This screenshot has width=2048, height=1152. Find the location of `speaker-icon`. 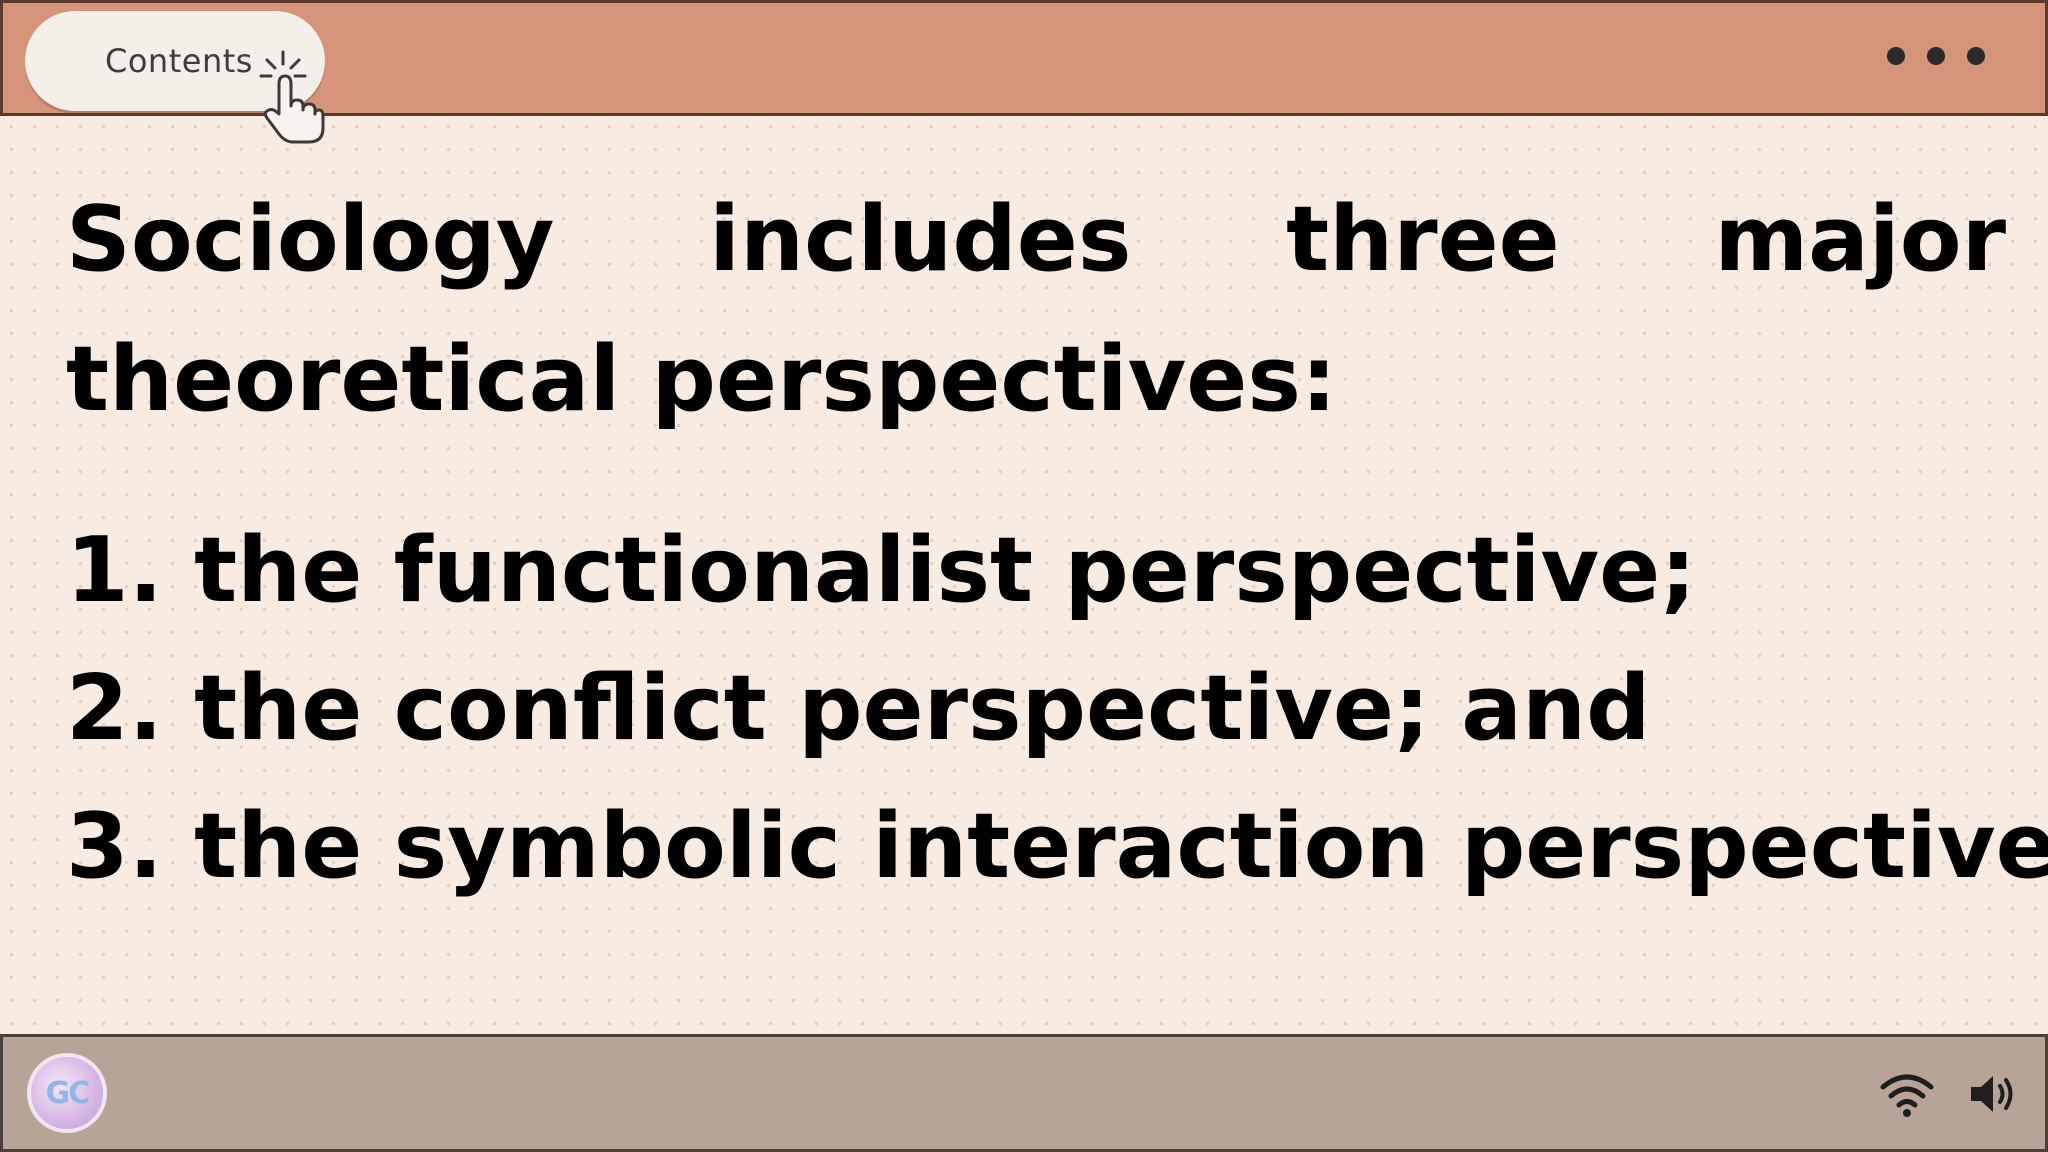

speaker-icon is located at coordinates (1992, 1094).